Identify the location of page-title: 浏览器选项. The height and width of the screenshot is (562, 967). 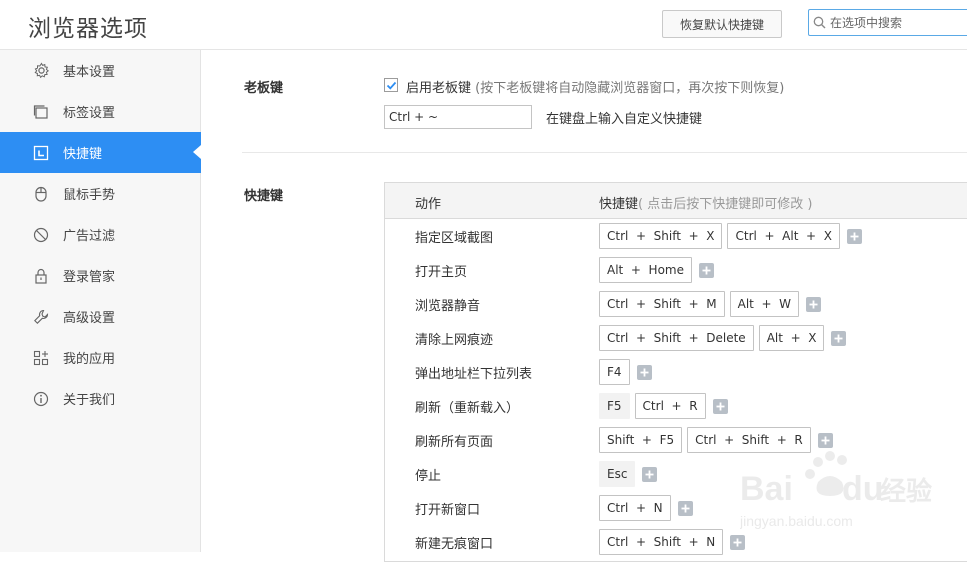
(88, 29).